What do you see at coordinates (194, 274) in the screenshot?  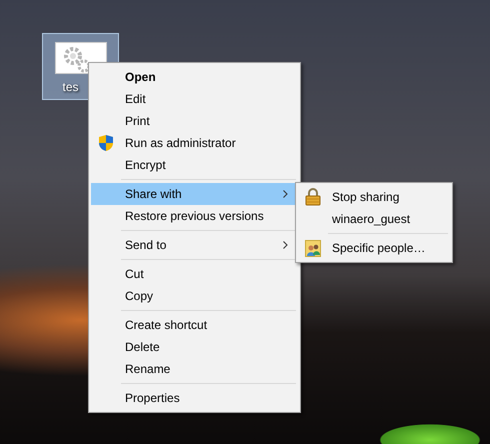 I see `menu-item: Cut` at bounding box center [194, 274].